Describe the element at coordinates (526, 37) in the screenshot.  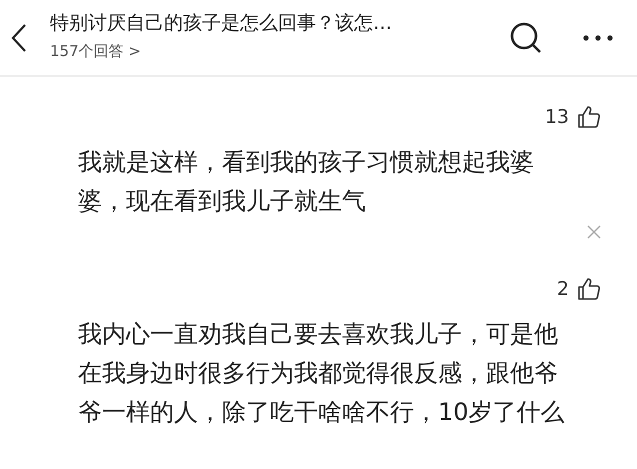
I see `search-icon` at that location.